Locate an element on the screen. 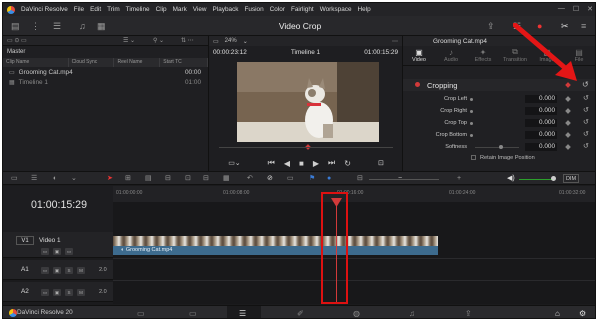  search-icon: ⚲ ⌄ is located at coordinates (158, 40).